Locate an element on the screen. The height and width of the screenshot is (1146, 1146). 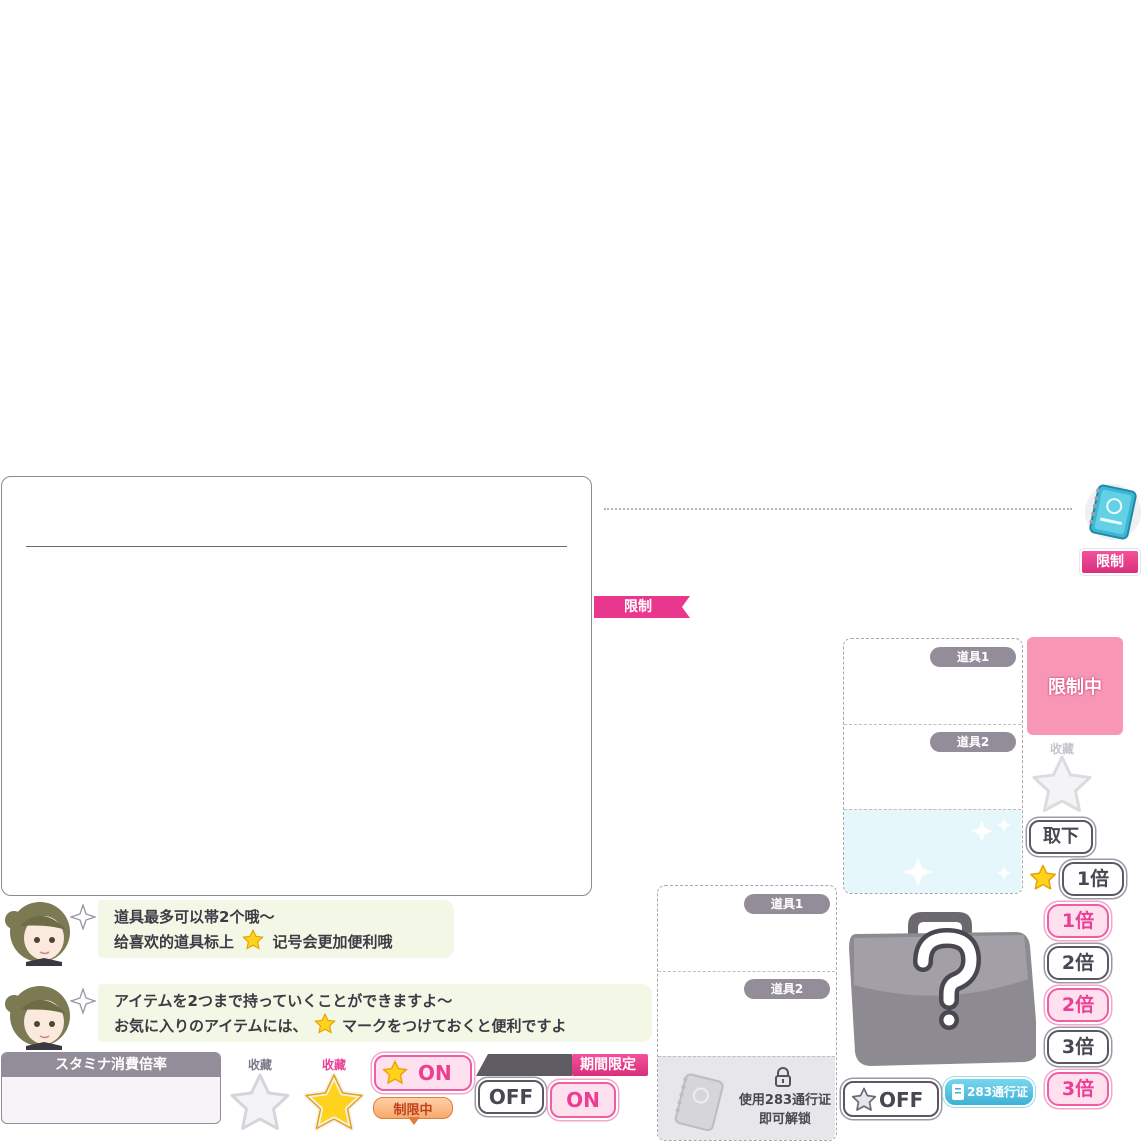
pass-lock-line2: 即可解锁 is located at coordinates (784, 1119).